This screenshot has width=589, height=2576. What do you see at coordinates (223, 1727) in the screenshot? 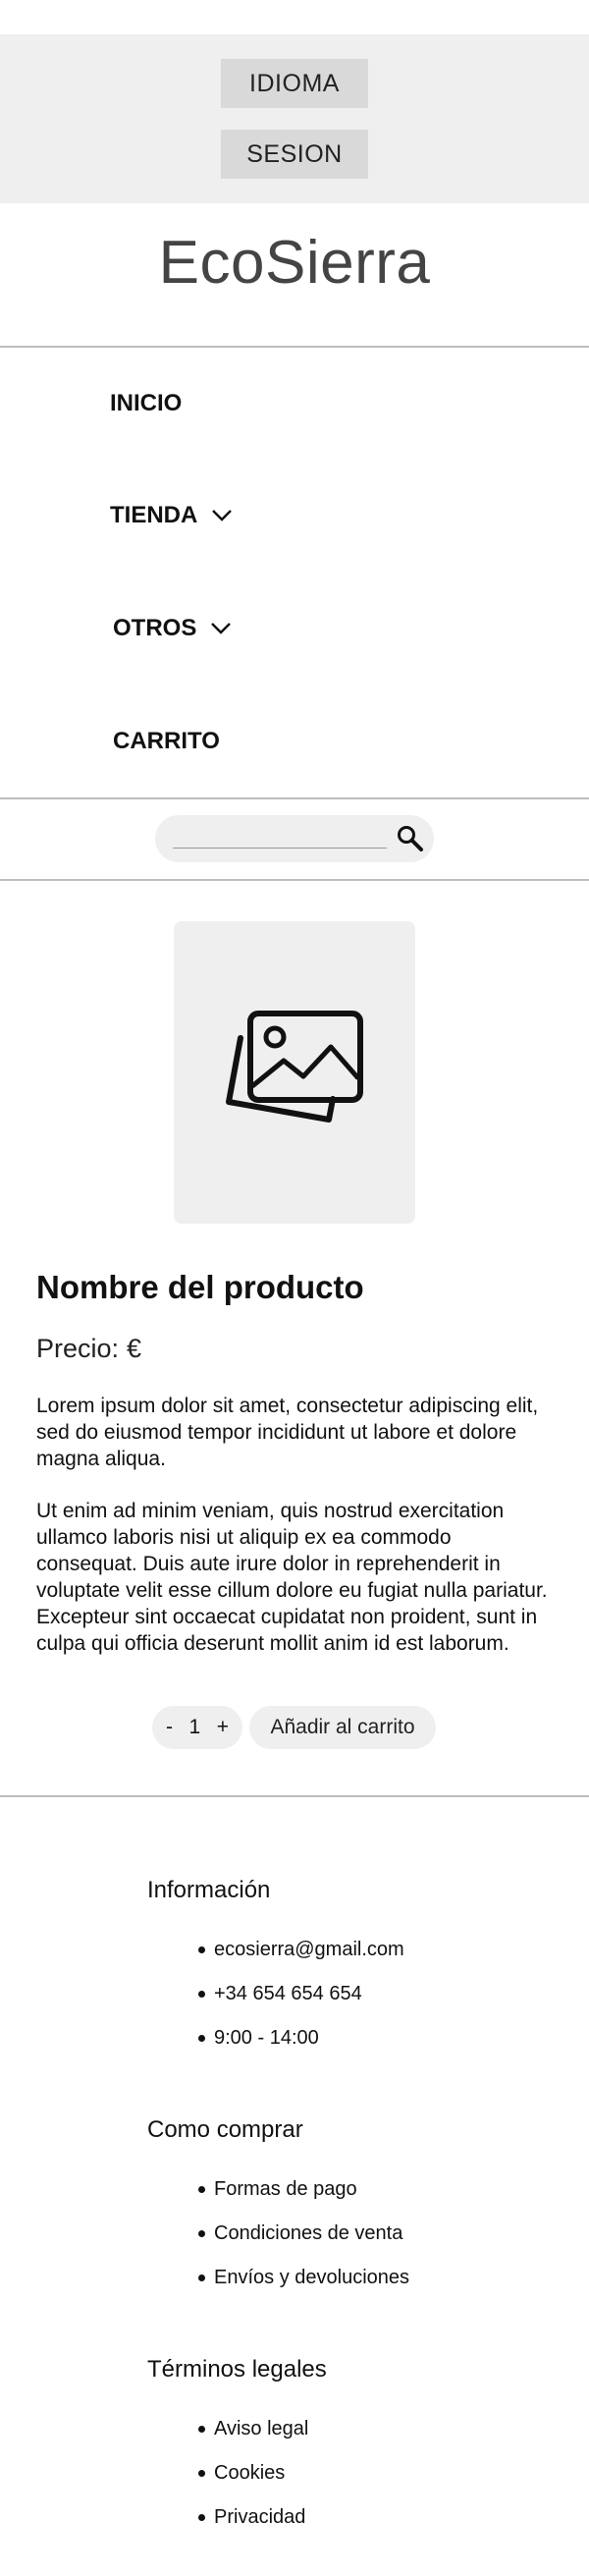
I see `increment-button: +` at bounding box center [223, 1727].